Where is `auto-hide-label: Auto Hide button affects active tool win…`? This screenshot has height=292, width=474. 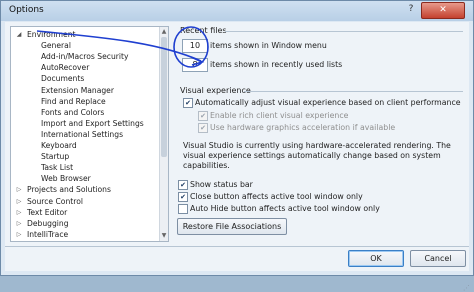 auto-hide-label: Auto Hide button affects active tool win… is located at coordinates (285, 208).